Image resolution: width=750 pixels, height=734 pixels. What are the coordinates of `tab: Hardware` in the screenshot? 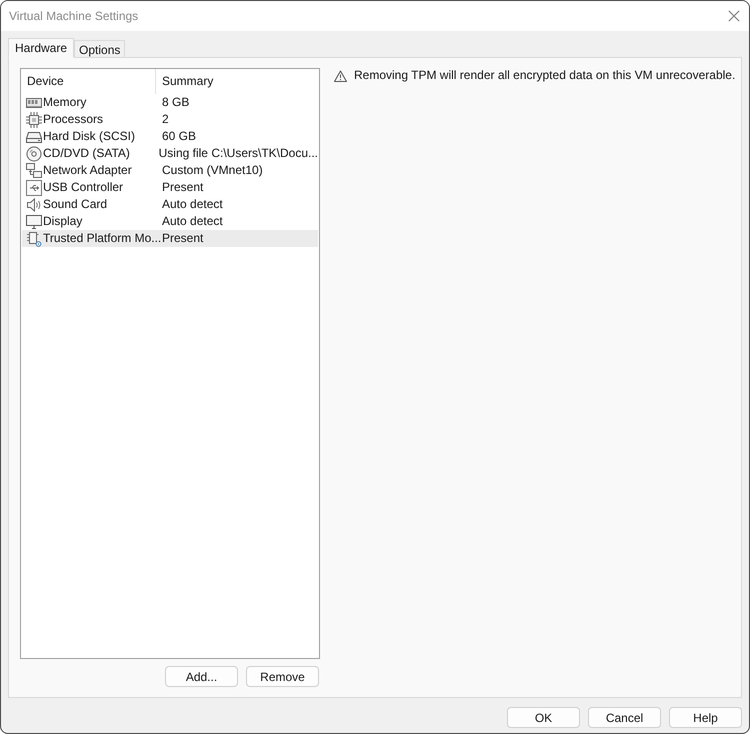 It's located at (41, 48).